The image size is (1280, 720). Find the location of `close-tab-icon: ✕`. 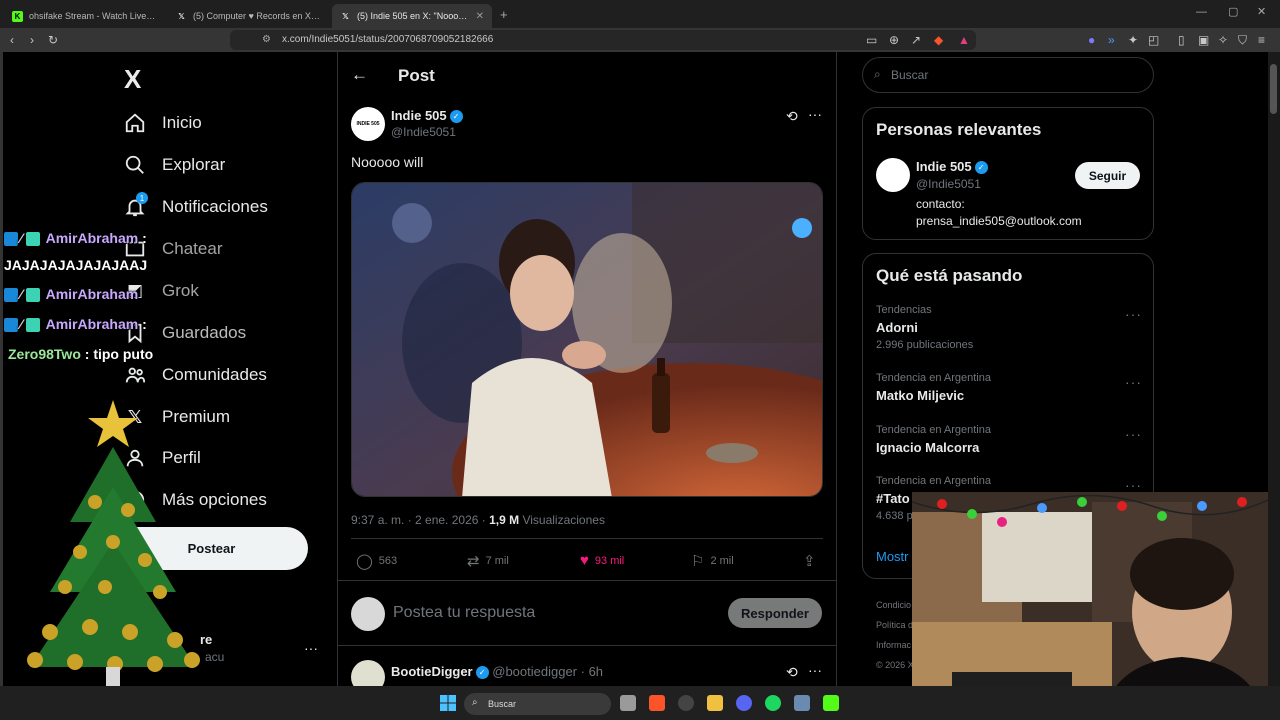

close-tab-icon: ✕ is located at coordinates (480, 16).